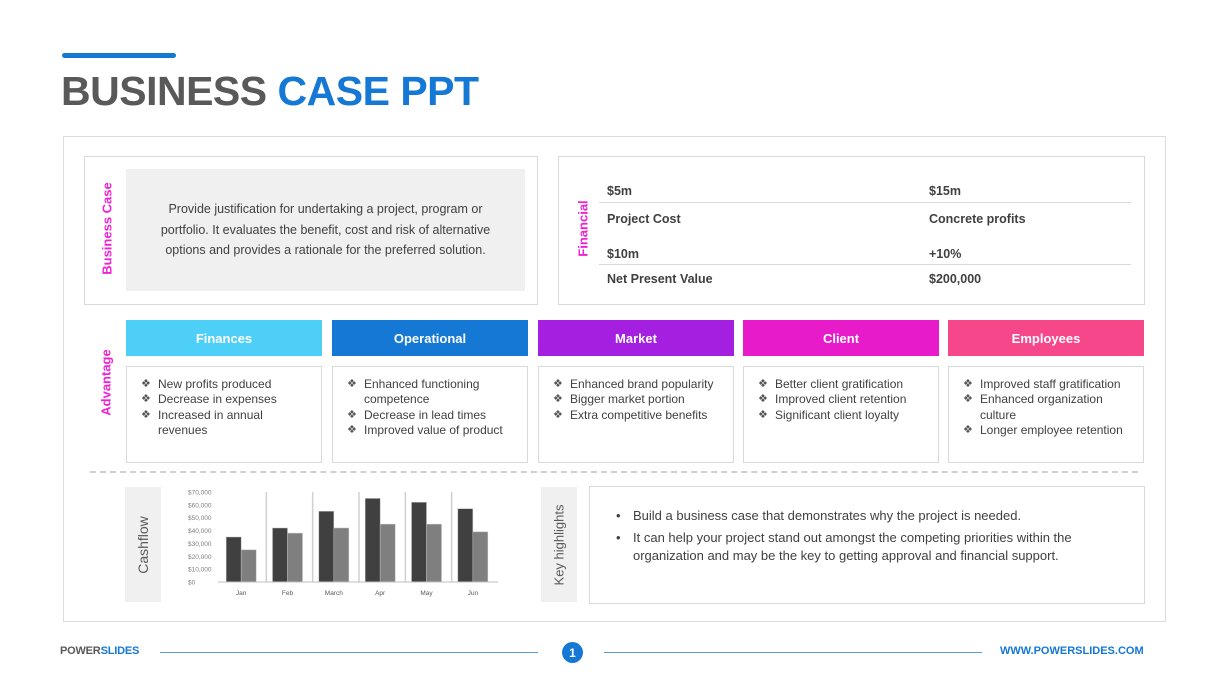 Image resolution: width=1228 pixels, height=690 pixels. What do you see at coordinates (623, 254) in the screenshot?
I see `financial-value: $10m` at bounding box center [623, 254].